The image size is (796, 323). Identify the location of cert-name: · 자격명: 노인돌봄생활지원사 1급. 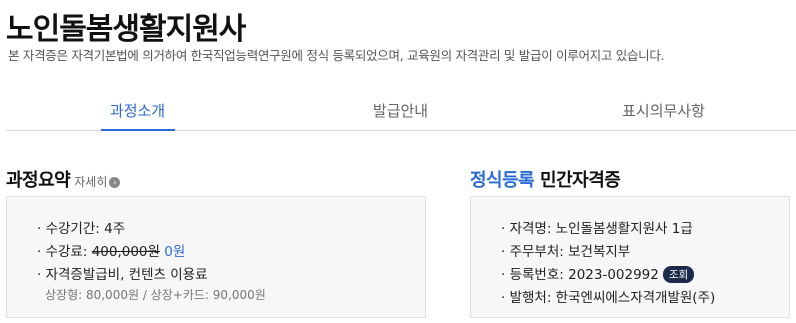
(597, 229).